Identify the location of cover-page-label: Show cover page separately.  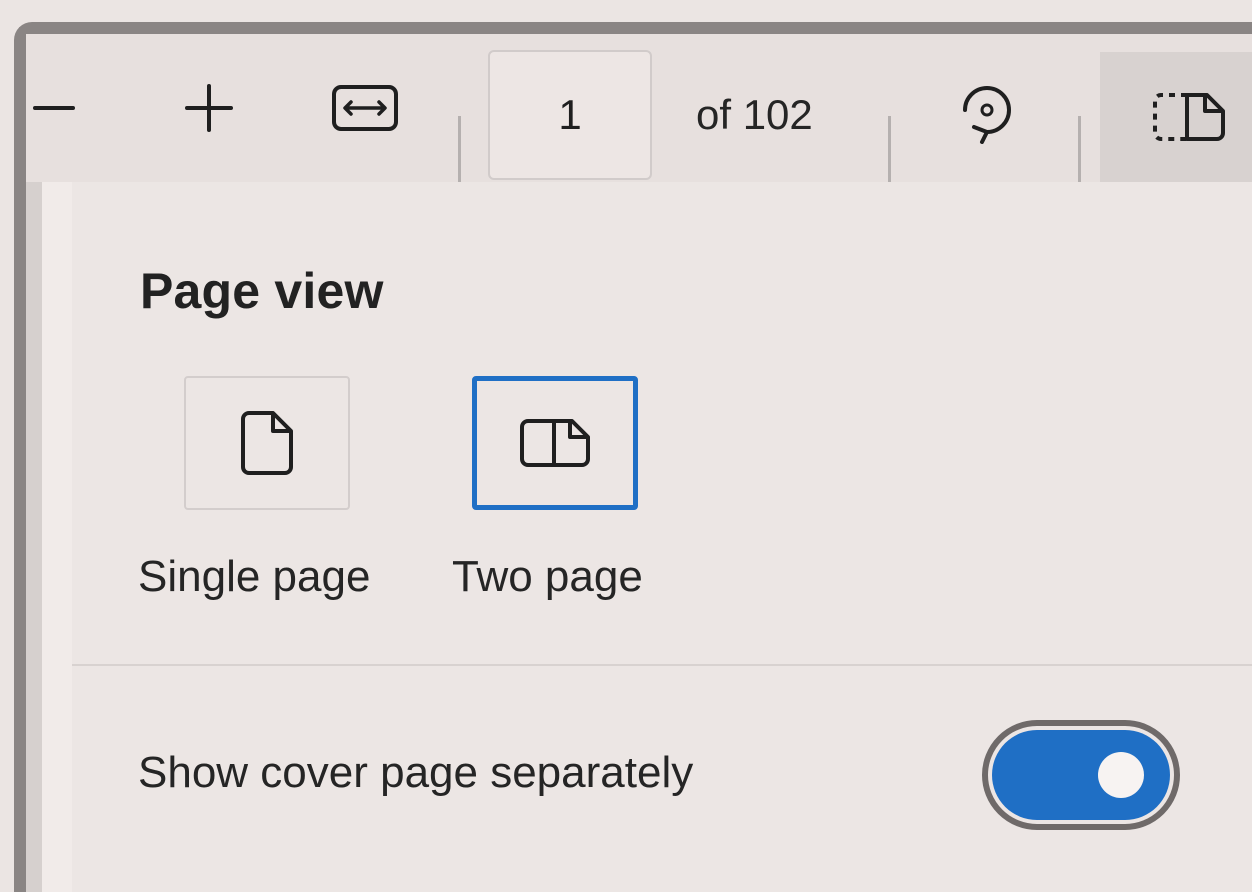
(416, 772).